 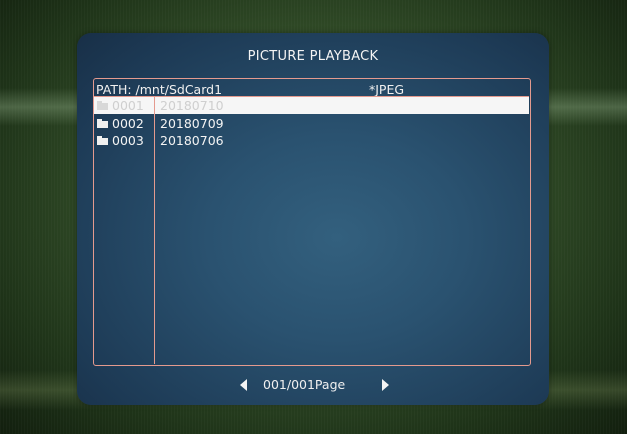 I want to click on dialog-title: PICTURE PLAYBACK, so click(x=313, y=56).